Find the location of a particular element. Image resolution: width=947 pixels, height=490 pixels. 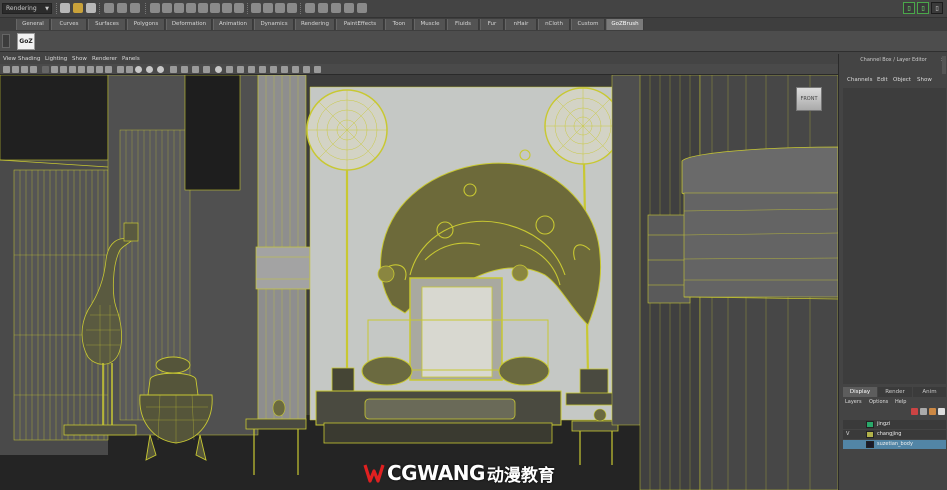

mask-curves-icon is located at coordinates (179, 8).